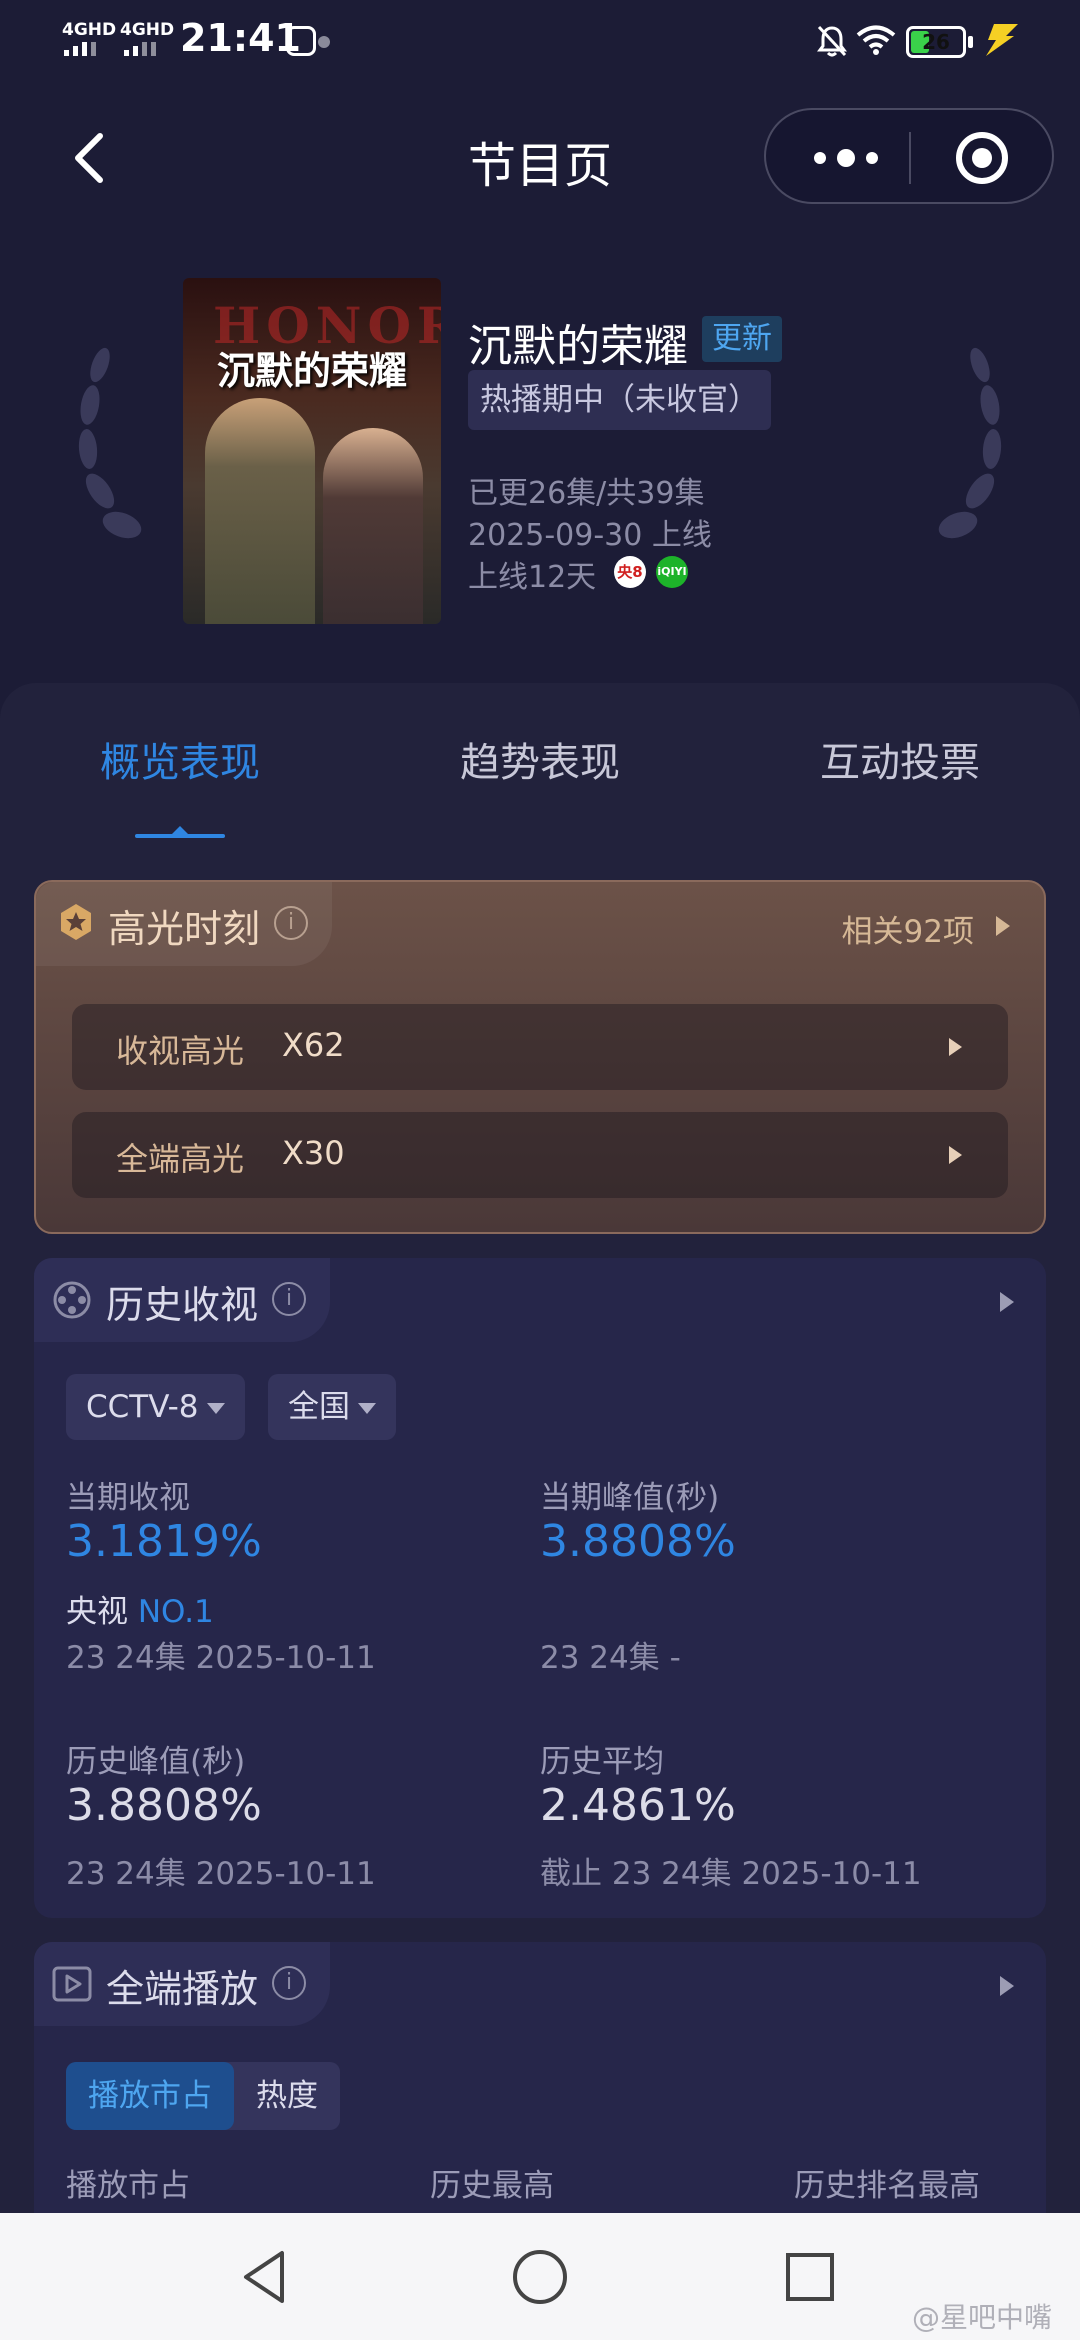 The image size is (1080, 2340). What do you see at coordinates (810, 2277) in the screenshot?
I see `nav-recents-icon` at bounding box center [810, 2277].